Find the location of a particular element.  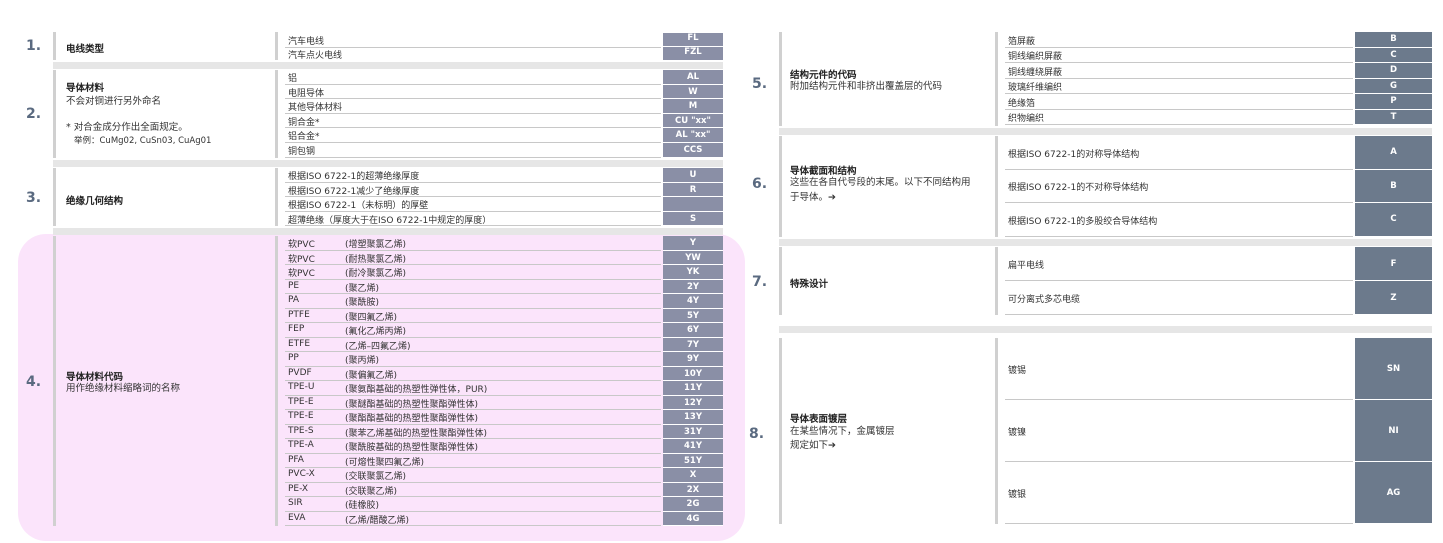

row-abbr: SIR is located at coordinates (295, 503).